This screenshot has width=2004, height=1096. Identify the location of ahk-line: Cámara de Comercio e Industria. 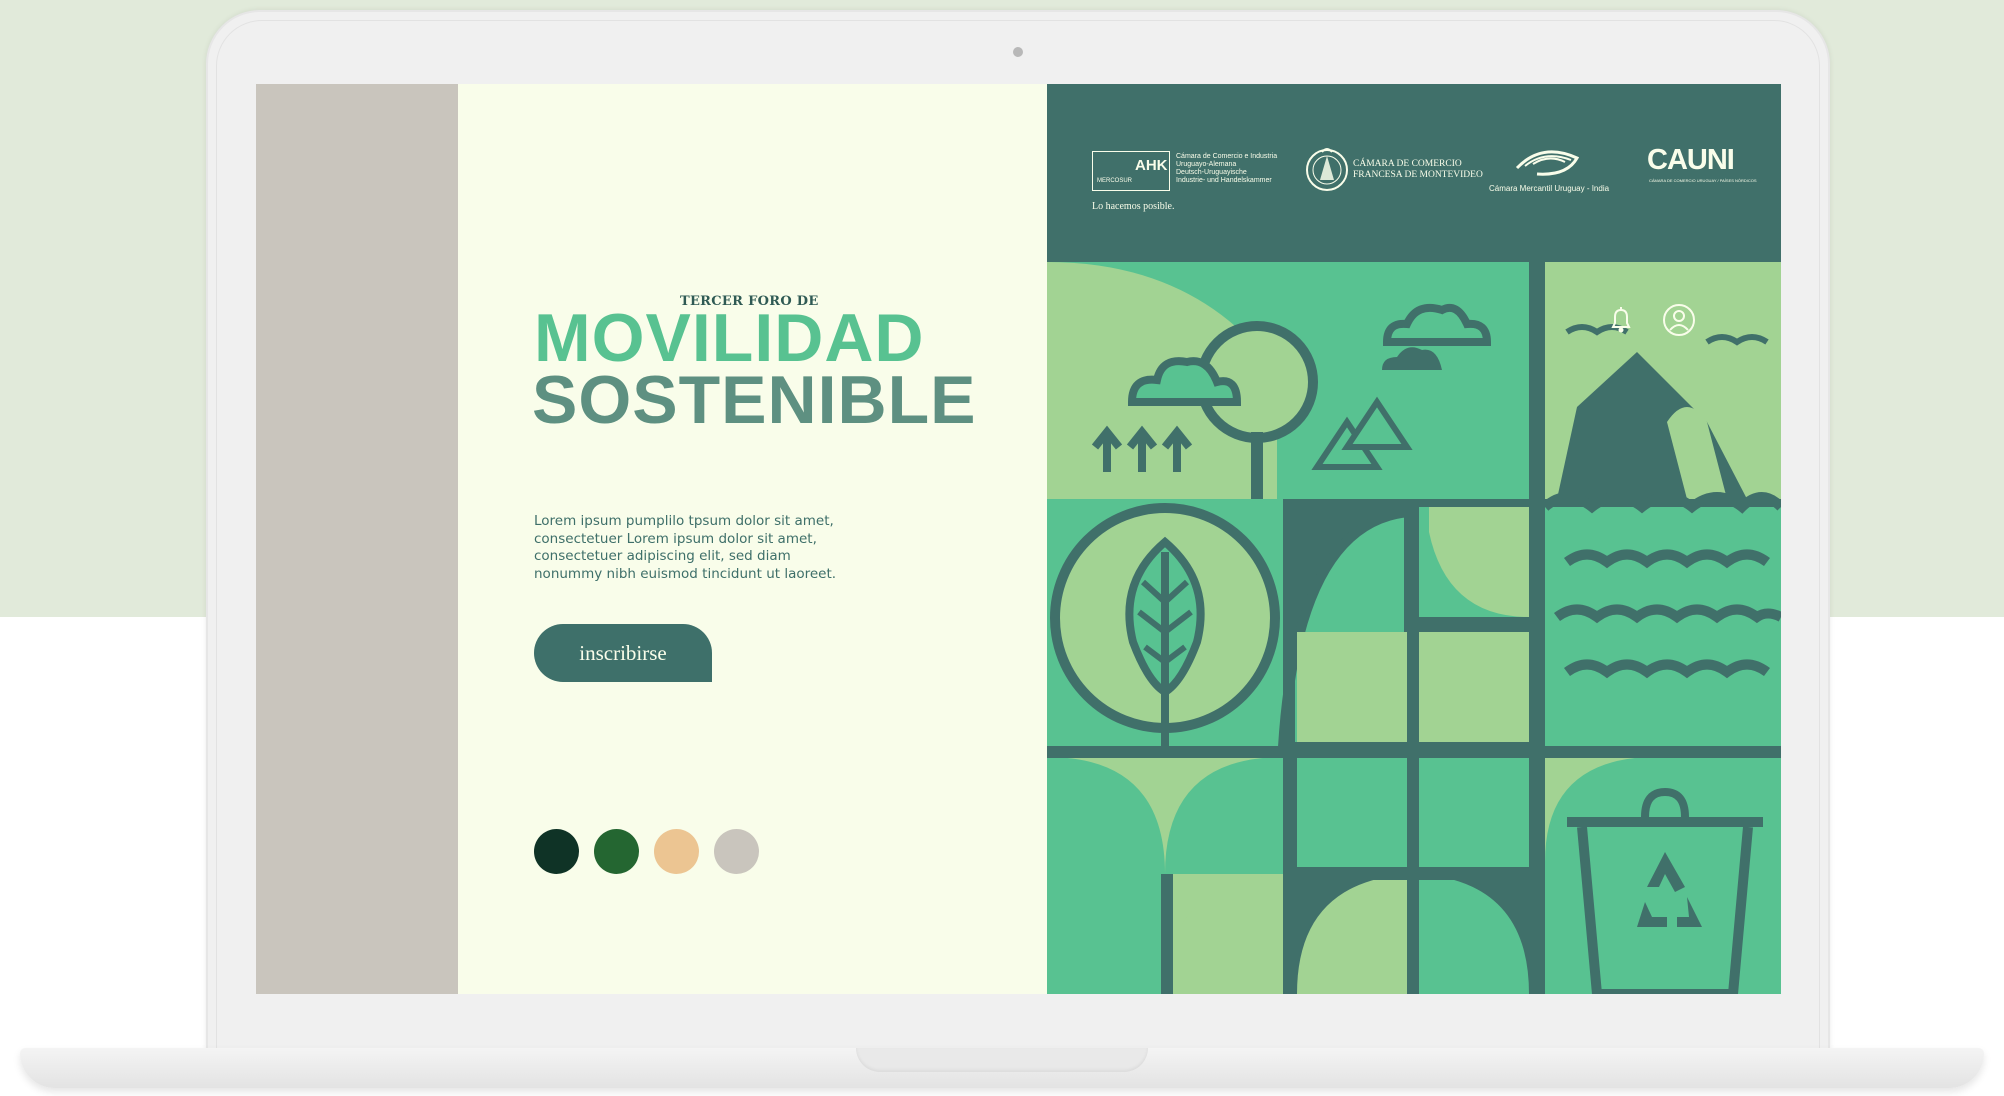
(1227, 156).